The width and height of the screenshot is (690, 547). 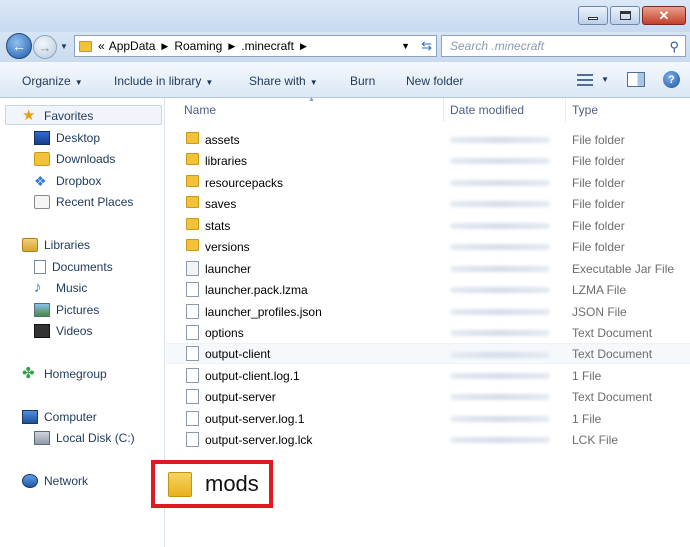 I want to click on help-icon: ?, so click(x=671, y=79).